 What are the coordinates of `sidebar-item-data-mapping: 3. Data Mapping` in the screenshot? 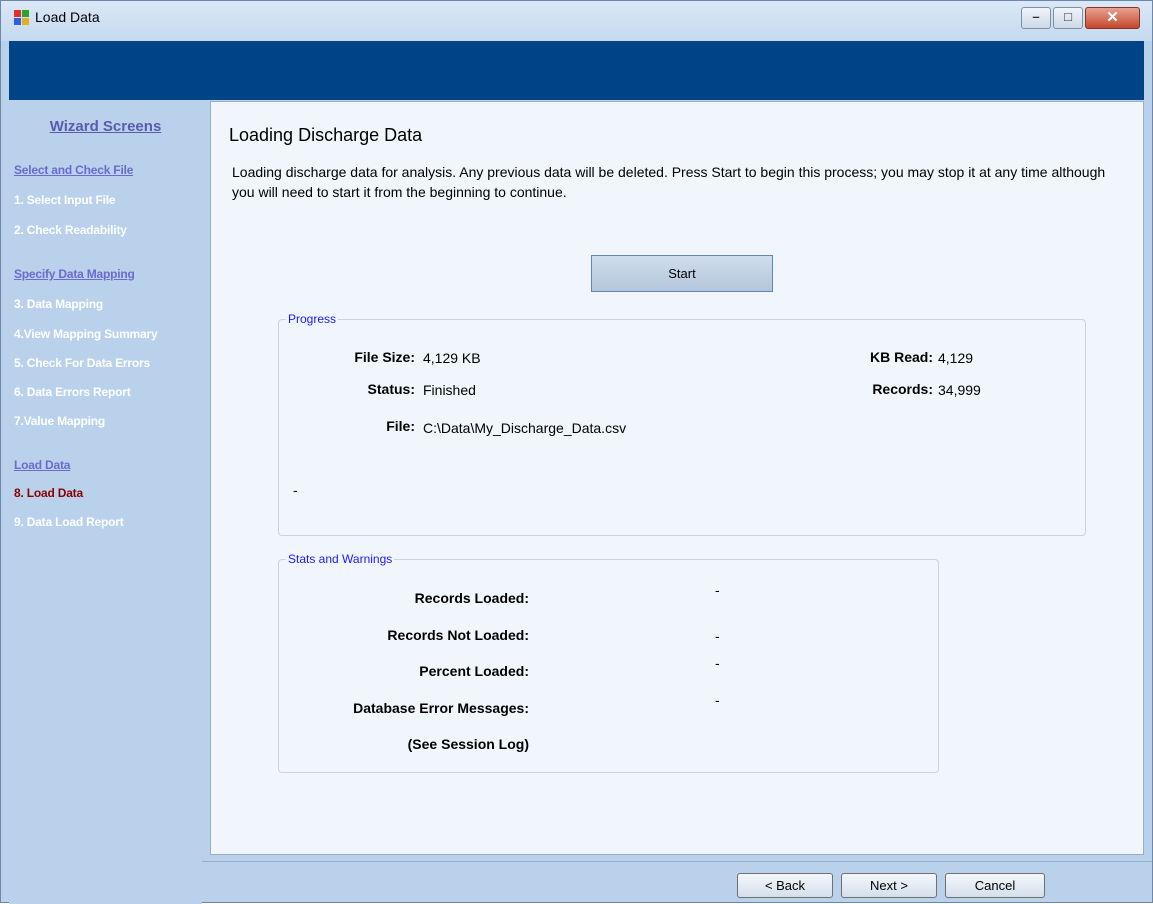 It's located at (58, 304).